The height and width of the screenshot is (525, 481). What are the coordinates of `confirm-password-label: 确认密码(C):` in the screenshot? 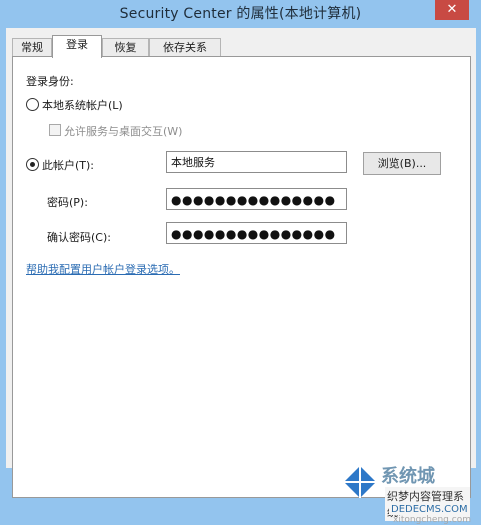 It's located at (79, 237).